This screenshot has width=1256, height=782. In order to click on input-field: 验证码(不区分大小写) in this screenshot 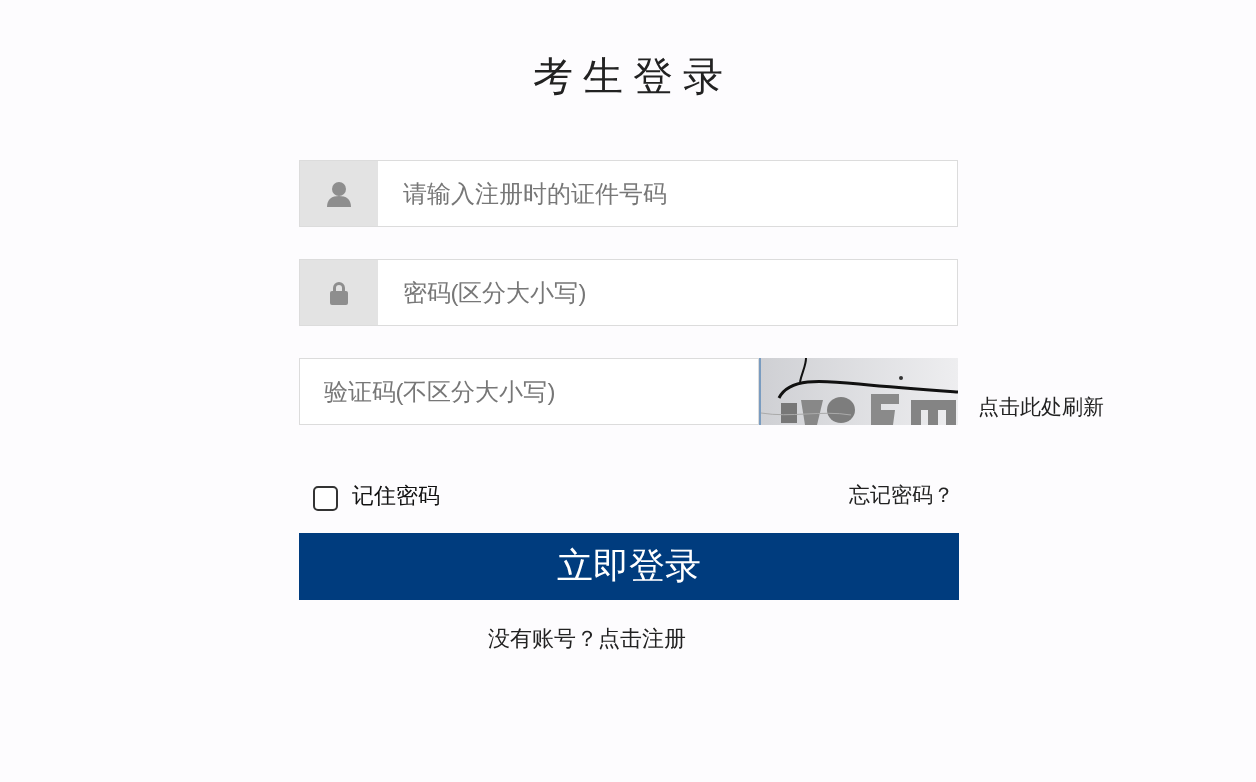, I will do `click(528, 391)`.